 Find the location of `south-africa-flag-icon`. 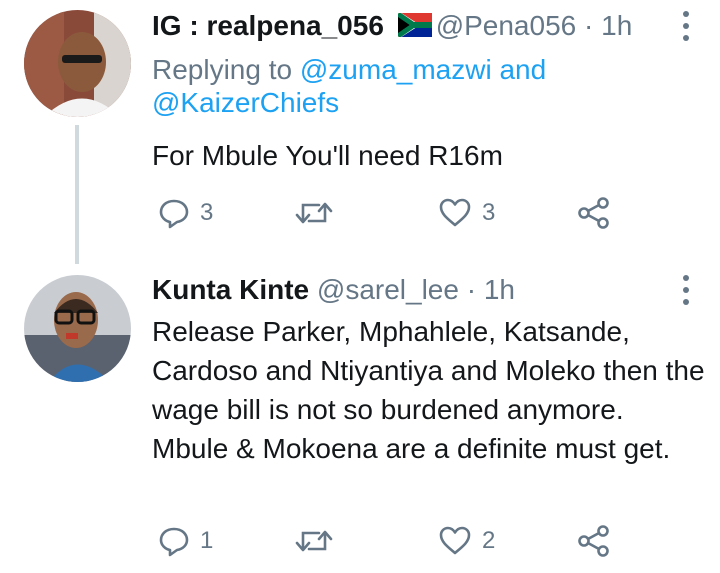

south-africa-flag-icon is located at coordinates (414, 27).